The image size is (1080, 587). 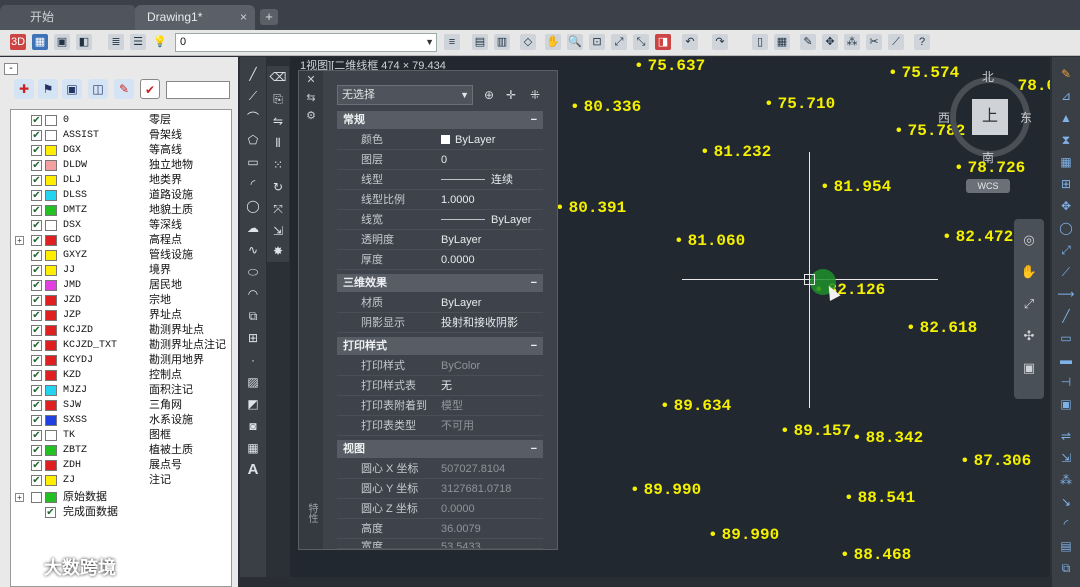 What do you see at coordinates (502, 42) in the screenshot?
I see `print-icon: ▥` at bounding box center [502, 42].